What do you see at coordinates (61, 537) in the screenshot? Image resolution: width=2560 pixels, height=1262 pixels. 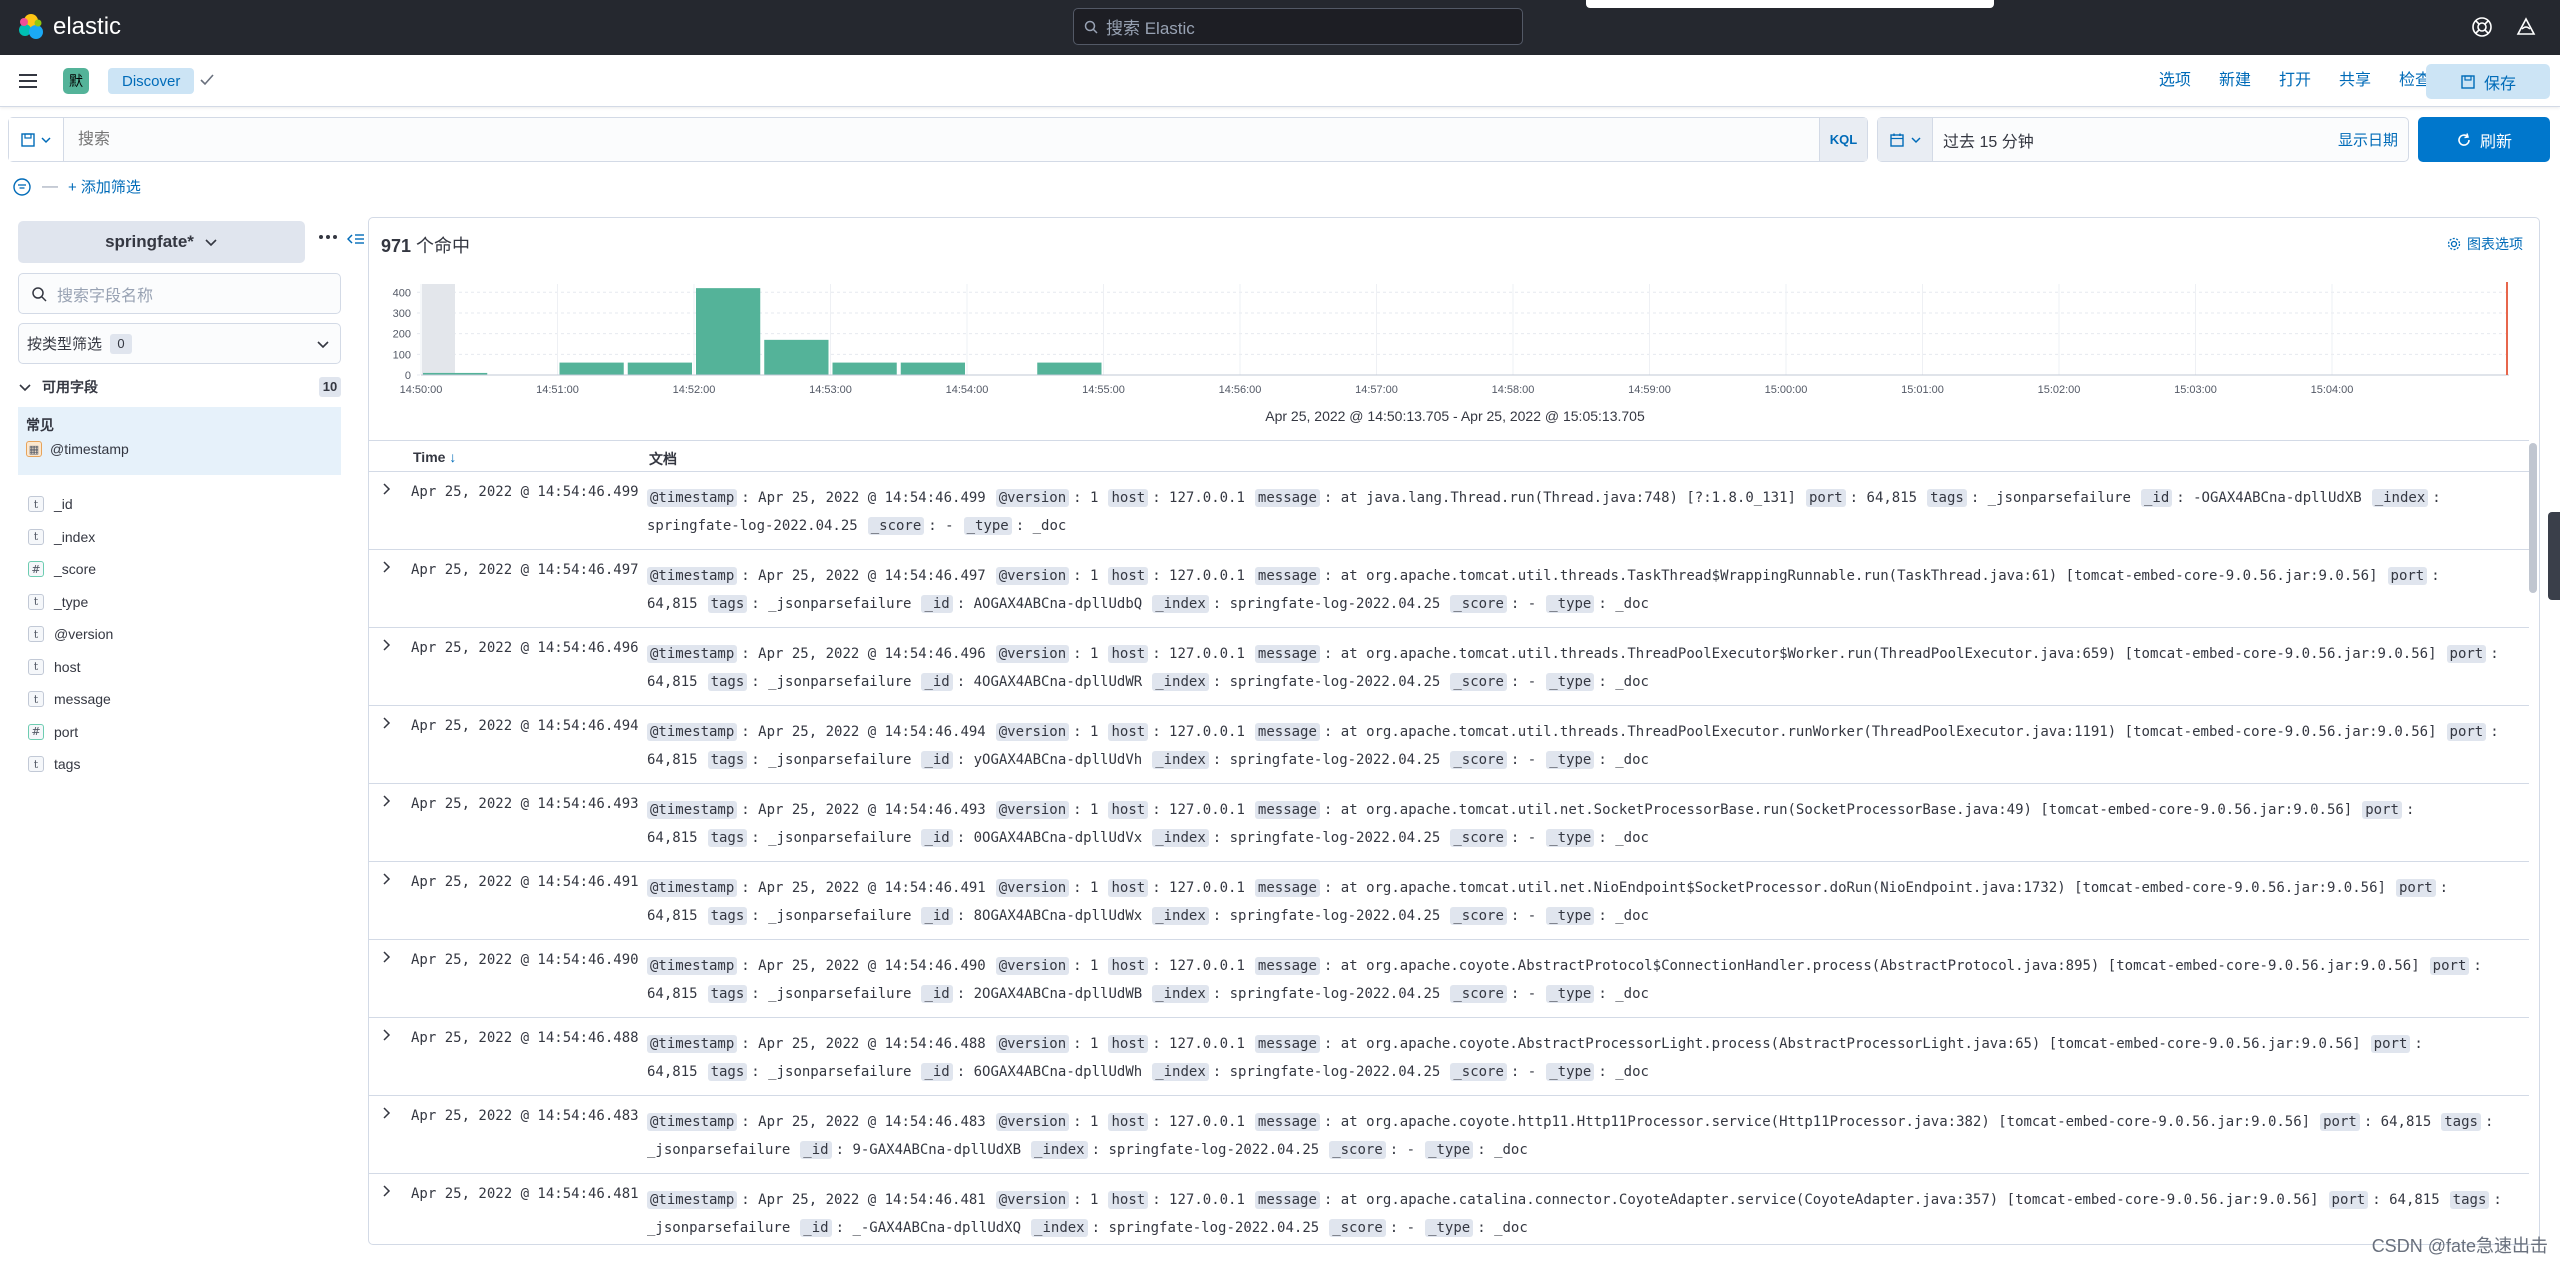 I see `field-item: t _index` at bounding box center [61, 537].